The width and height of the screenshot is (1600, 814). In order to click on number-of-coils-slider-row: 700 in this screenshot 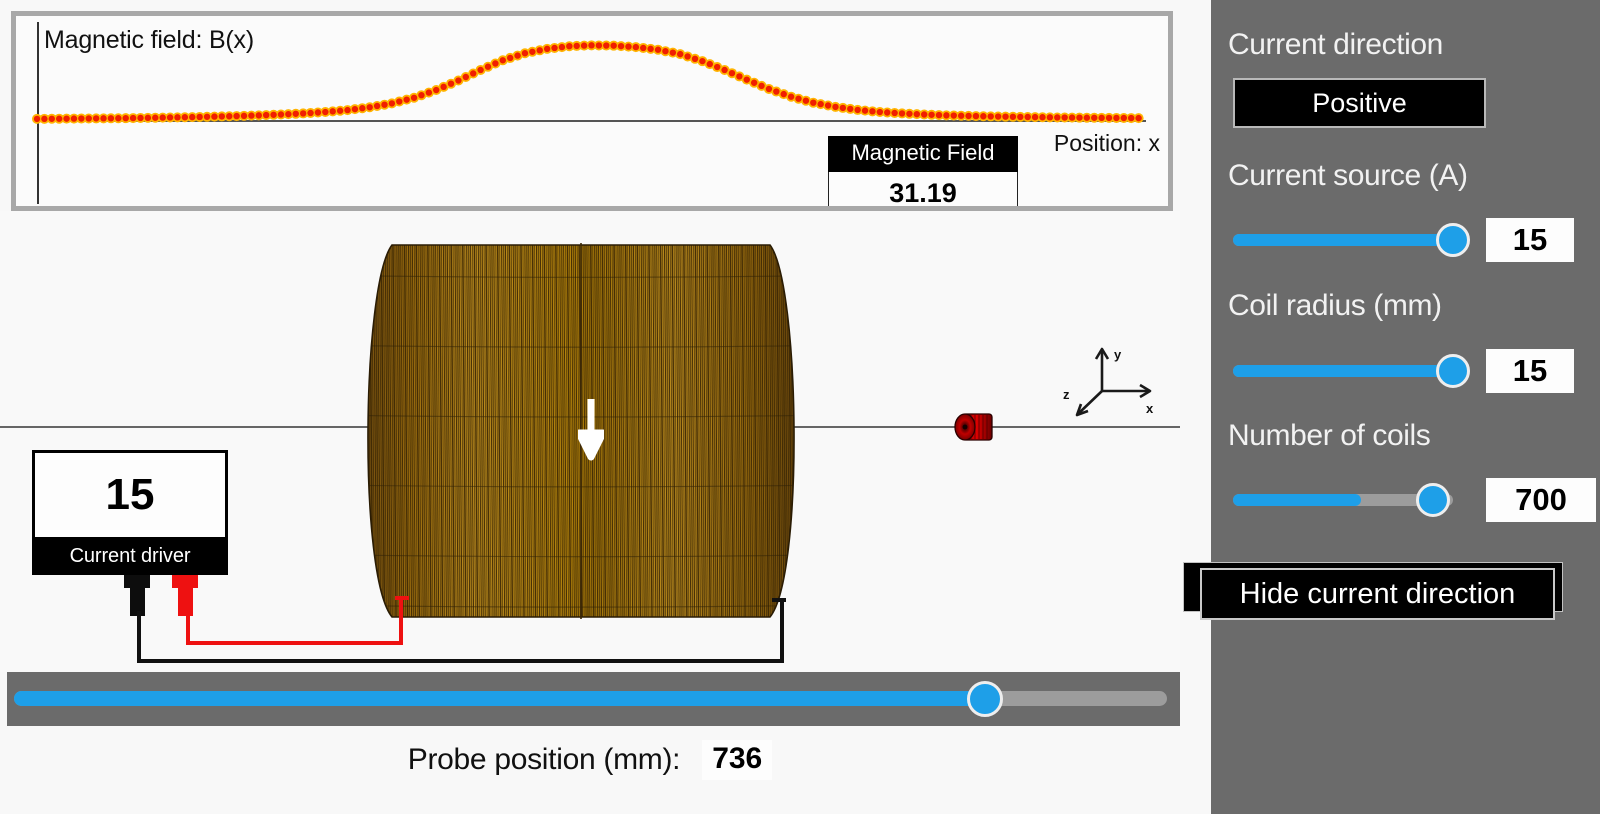, I will do `click(1405, 500)`.